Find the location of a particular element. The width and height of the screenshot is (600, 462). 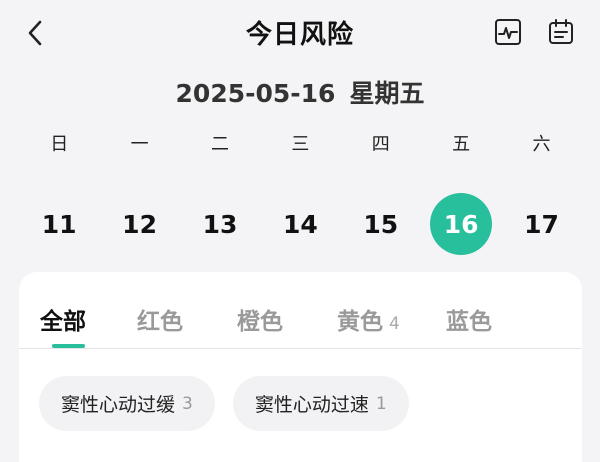

active-tab-indicator is located at coordinates (68, 346).